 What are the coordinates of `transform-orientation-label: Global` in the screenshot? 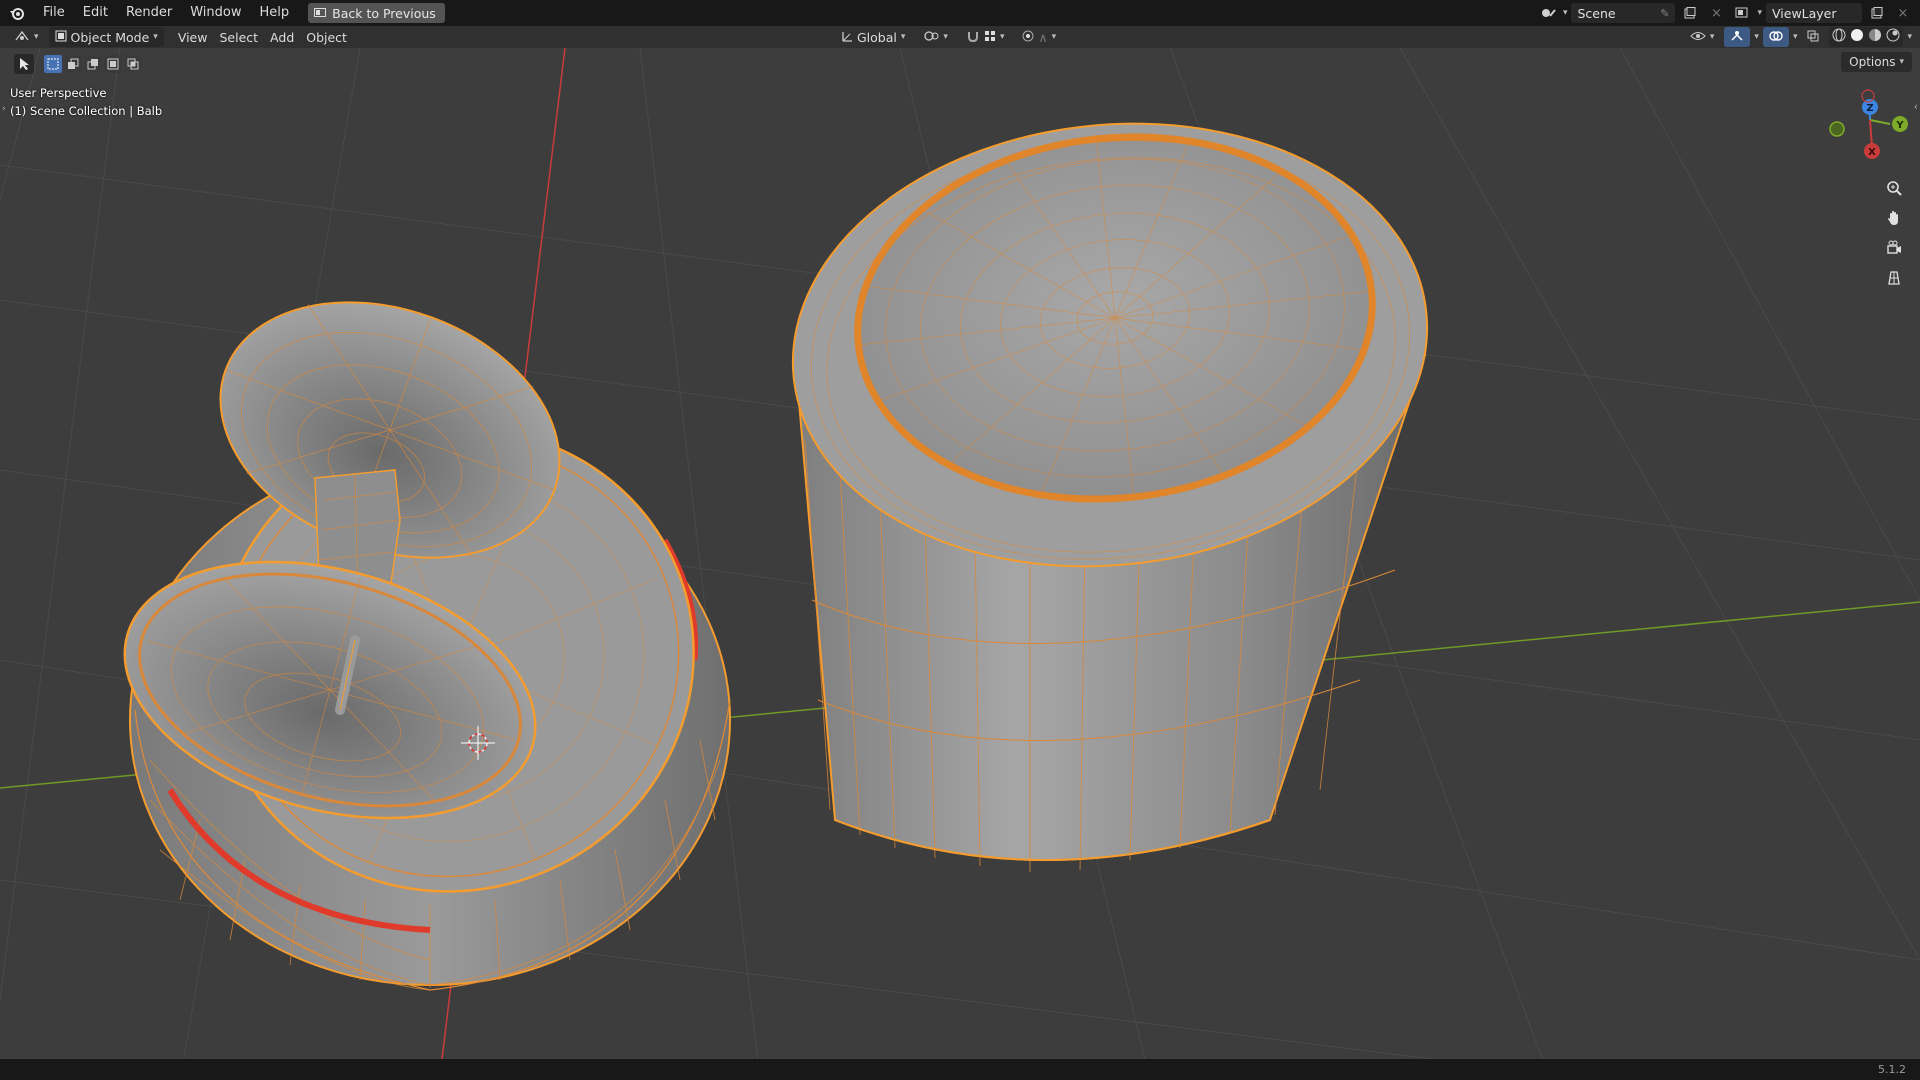 It's located at (877, 37).